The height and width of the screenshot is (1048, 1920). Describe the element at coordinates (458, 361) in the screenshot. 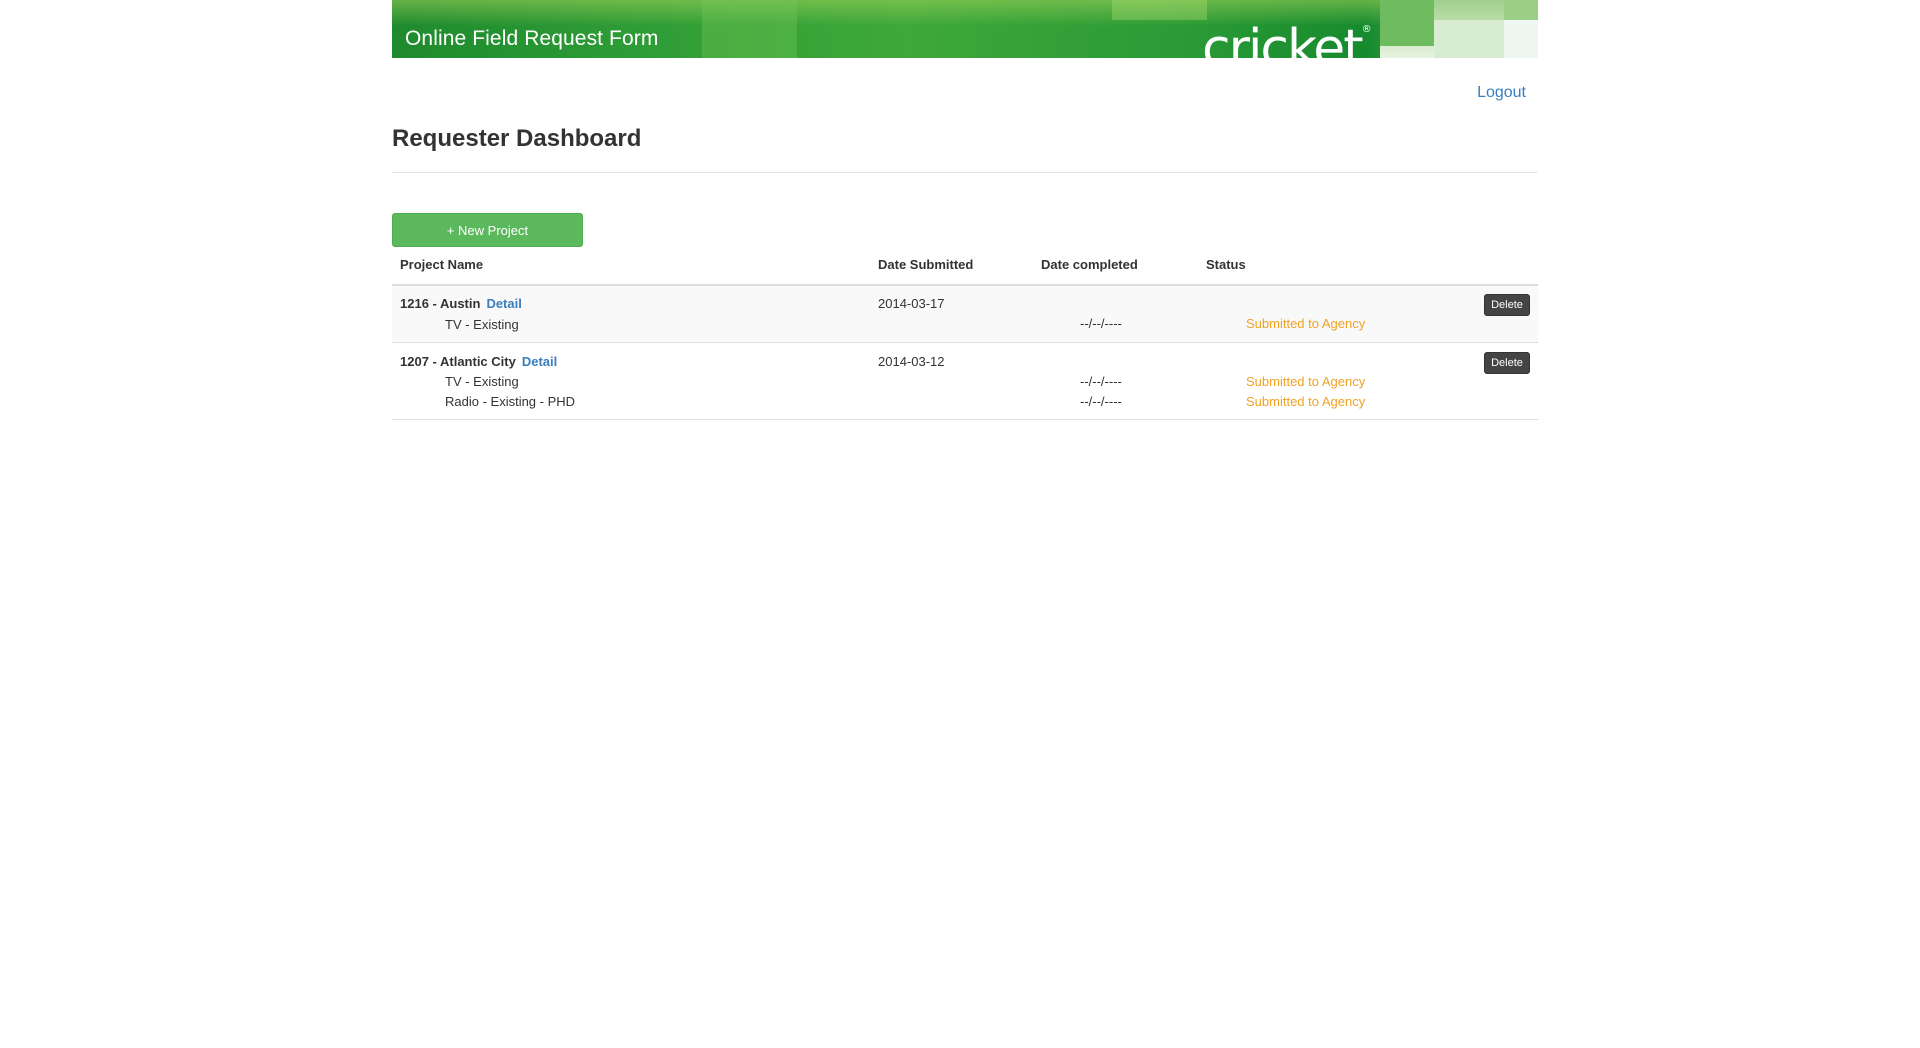

I see `project-name: 1207 - Atlantic City` at that location.